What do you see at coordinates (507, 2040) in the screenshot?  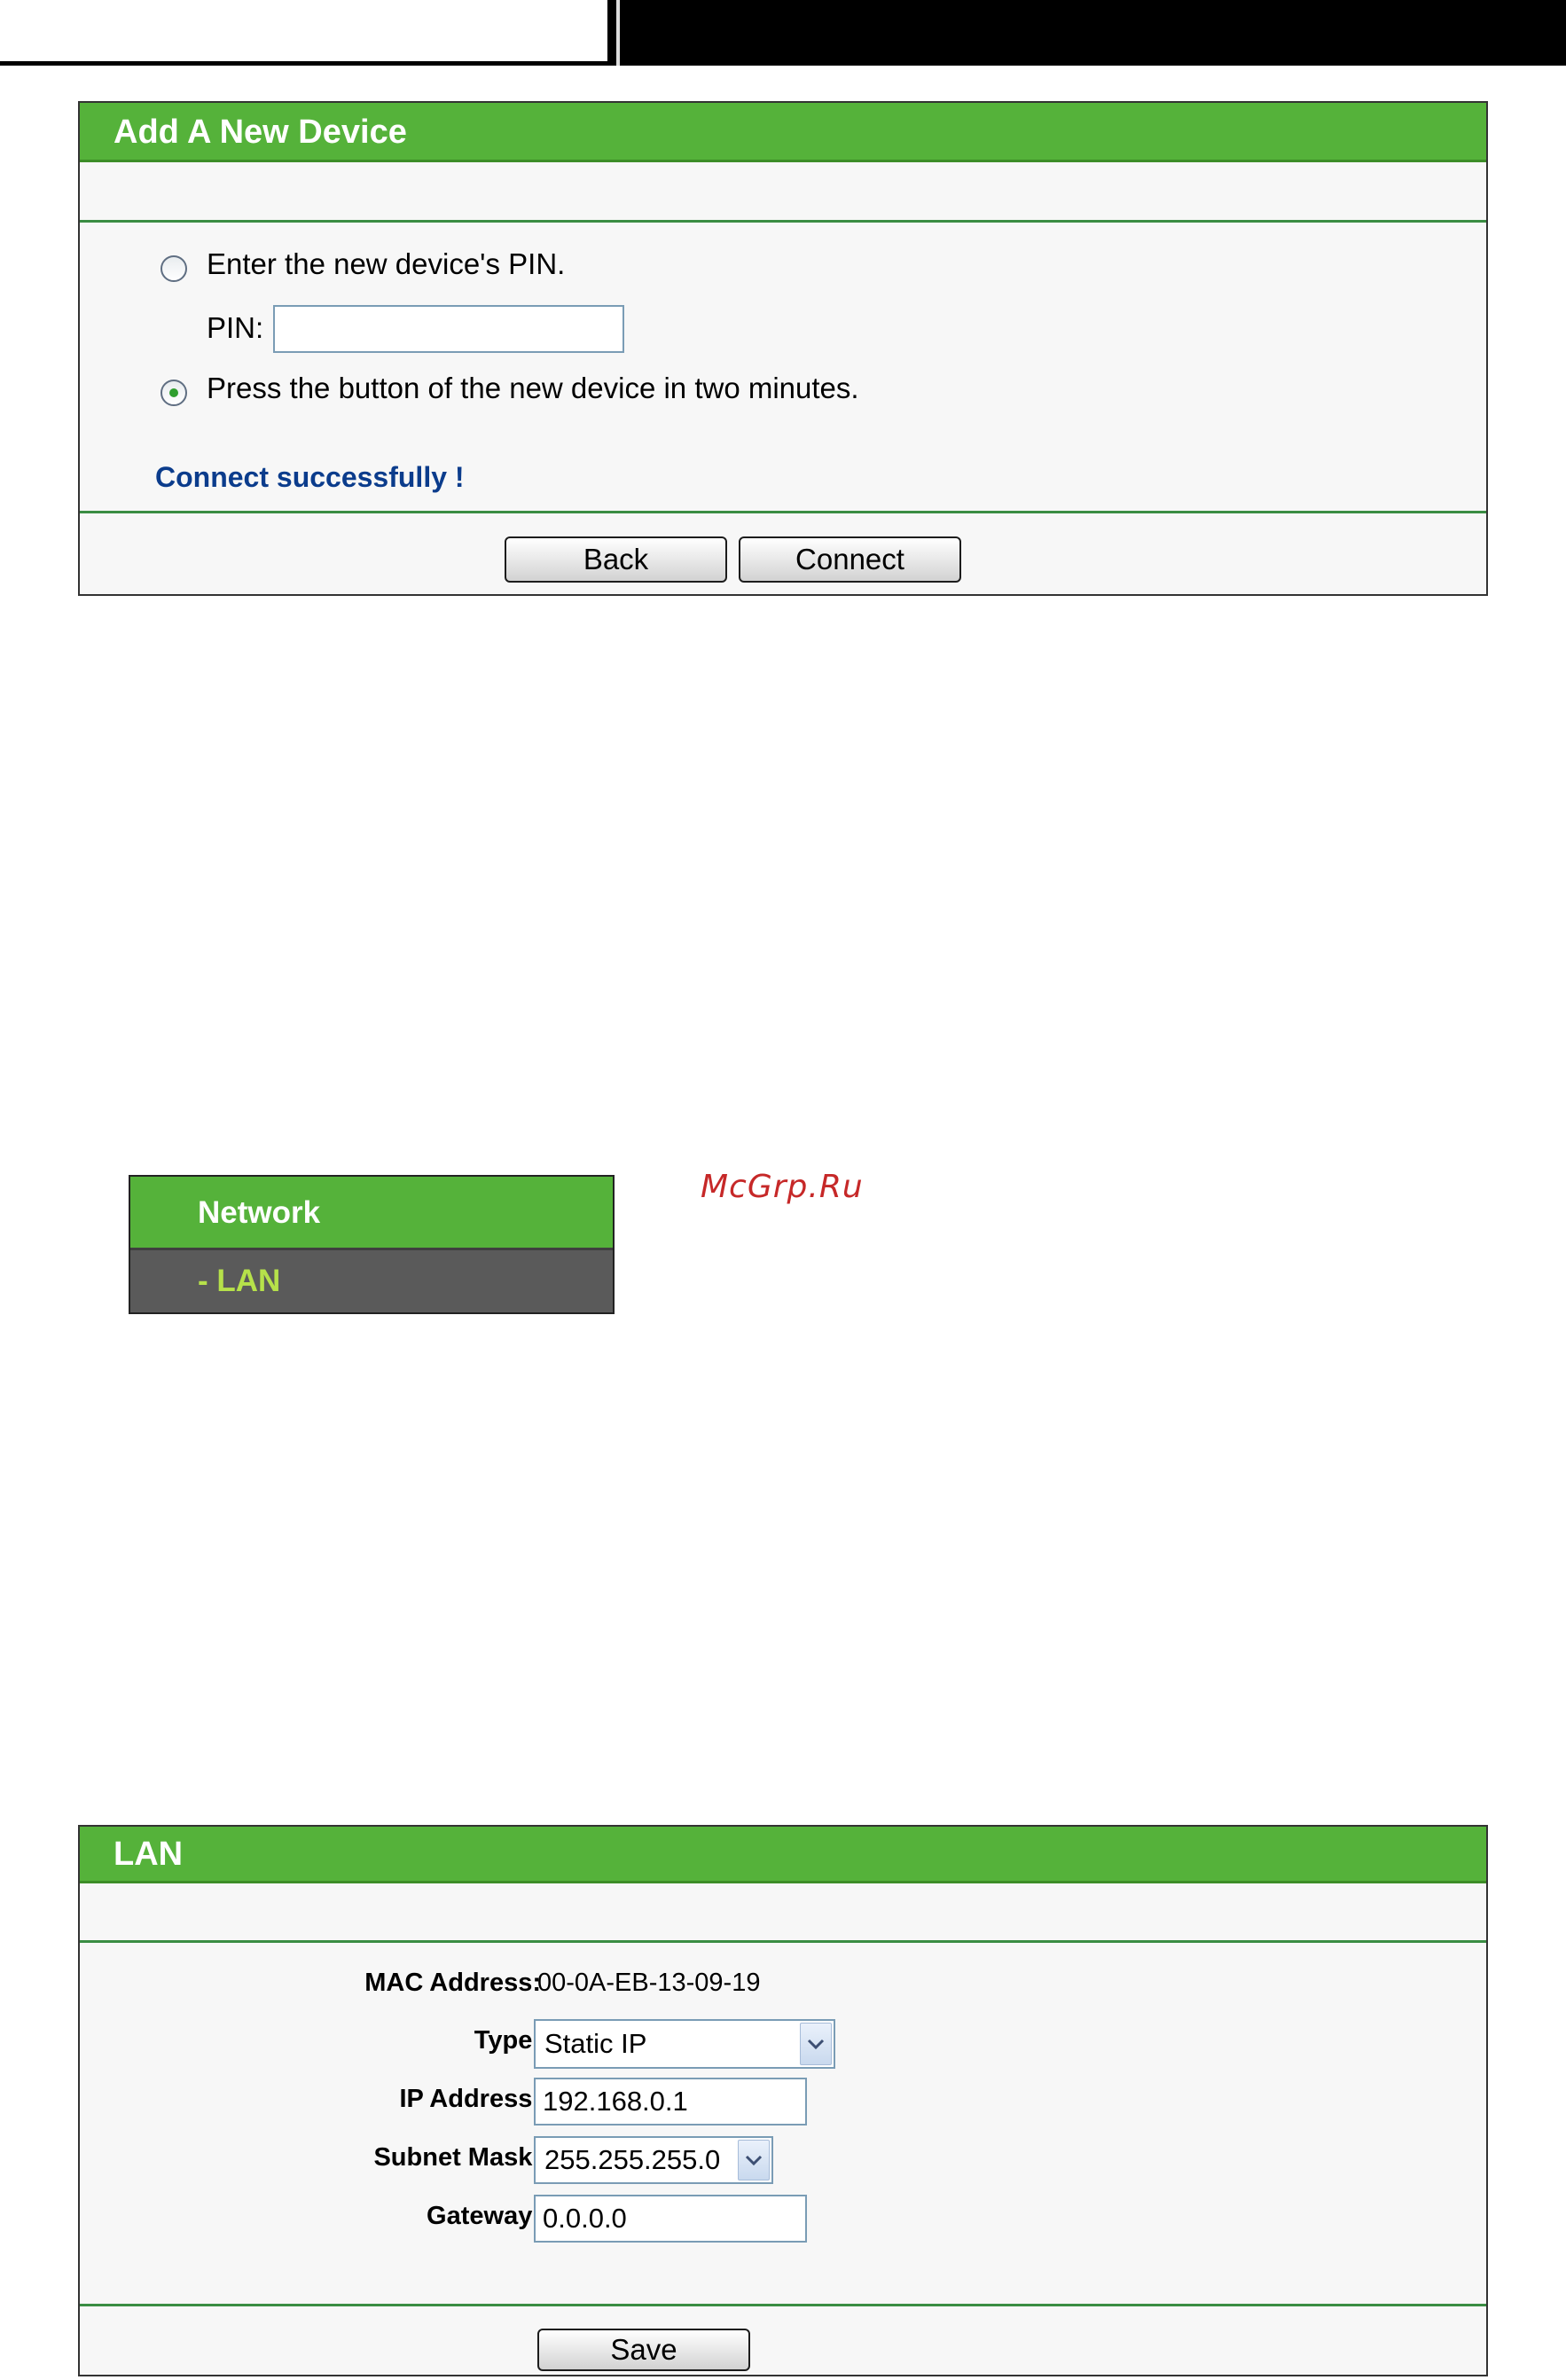 I see `type-label: Type:` at bounding box center [507, 2040].